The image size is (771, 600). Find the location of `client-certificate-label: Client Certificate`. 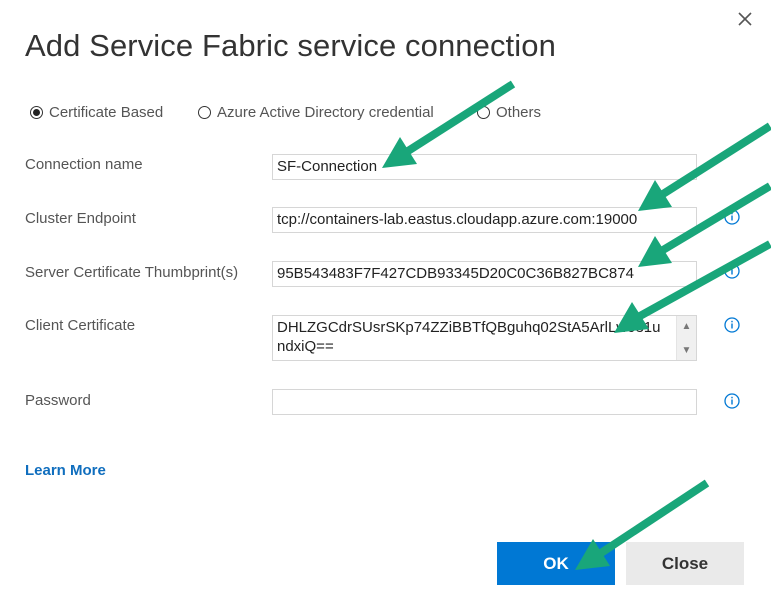

client-certificate-label: Client Certificate is located at coordinates (80, 325).